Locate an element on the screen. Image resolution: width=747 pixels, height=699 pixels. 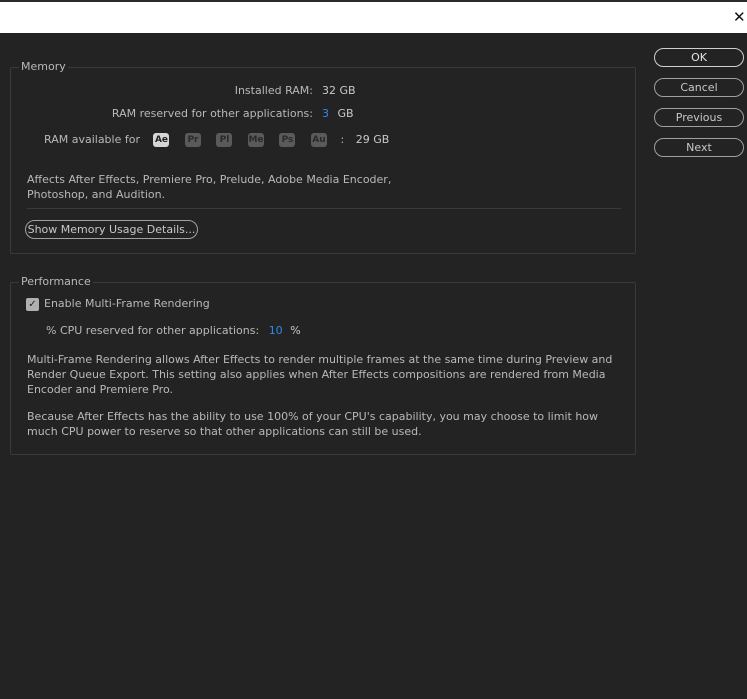
installed-ram-label: Installed RAM: is located at coordinates (273, 90).